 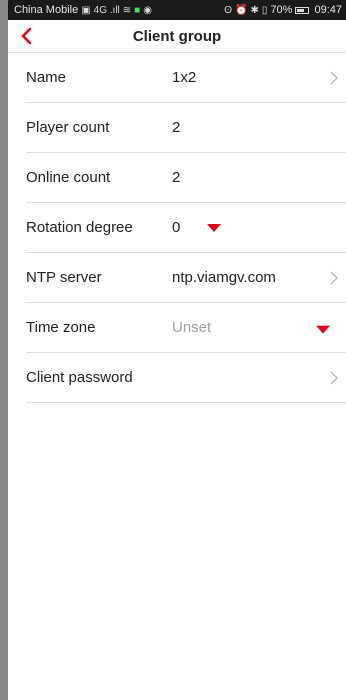 I want to click on row-value-name: 1x2, so click(x=184, y=77).